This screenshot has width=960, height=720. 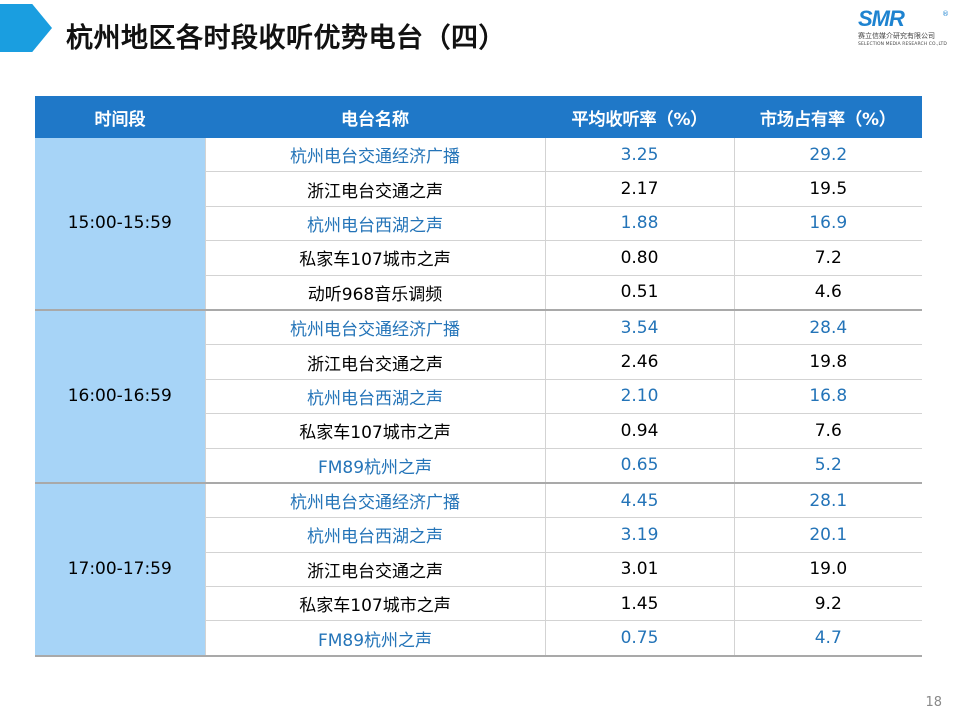 What do you see at coordinates (120, 117) in the screenshot?
I see `header-period: 时间段` at bounding box center [120, 117].